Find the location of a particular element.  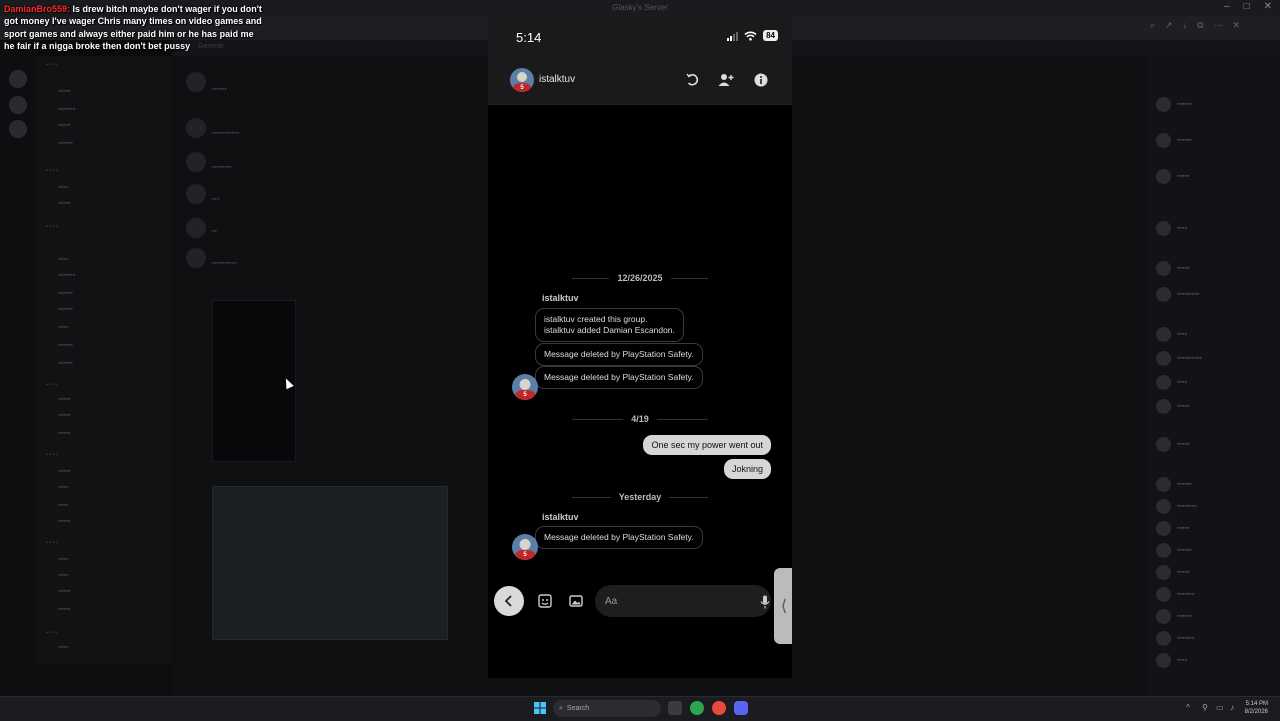

minimize-icon: – is located at coordinates (1227, 6).